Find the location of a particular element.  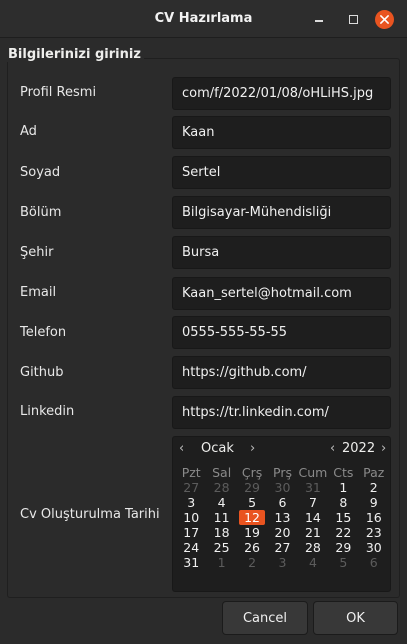

calendar-day: 16 is located at coordinates (374, 517).